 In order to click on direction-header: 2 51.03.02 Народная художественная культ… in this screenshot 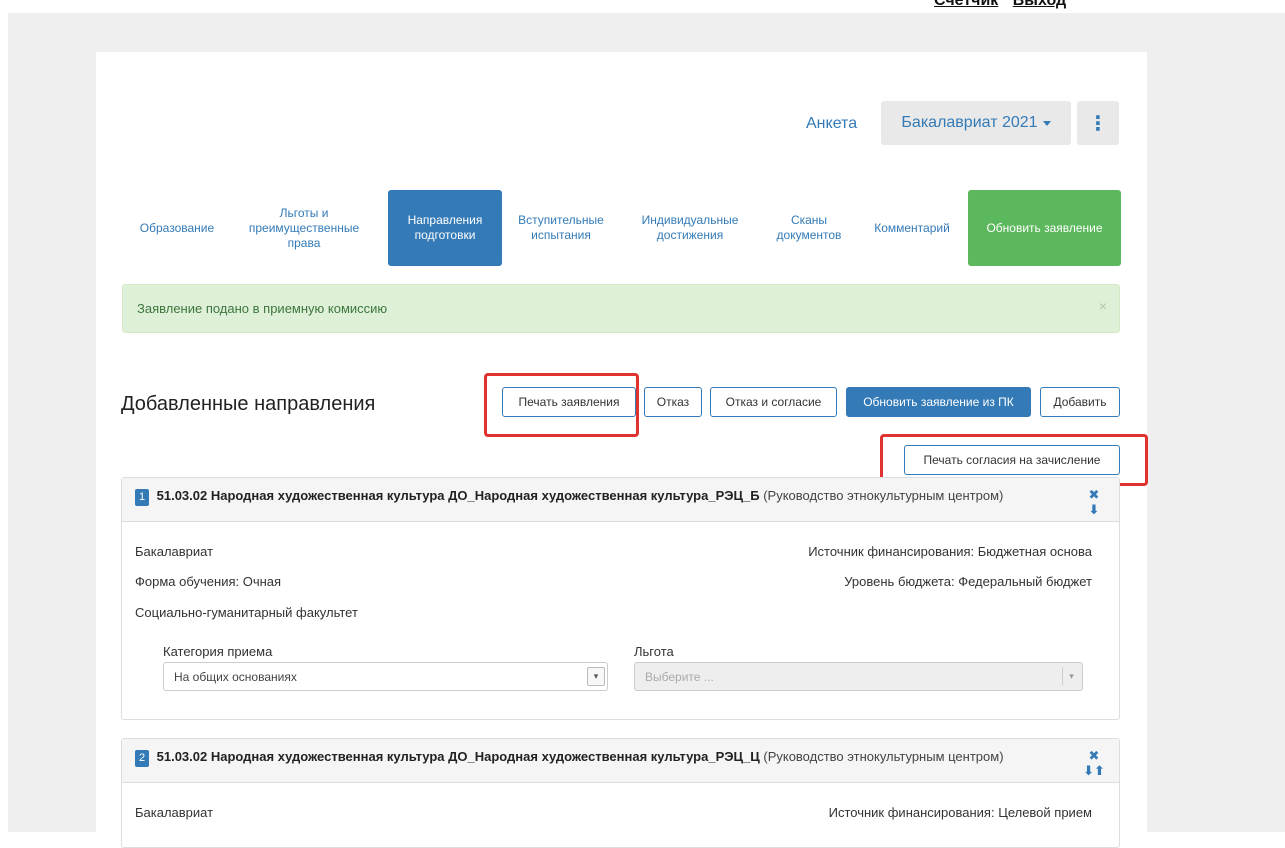, I will do `click(620, 761)`.